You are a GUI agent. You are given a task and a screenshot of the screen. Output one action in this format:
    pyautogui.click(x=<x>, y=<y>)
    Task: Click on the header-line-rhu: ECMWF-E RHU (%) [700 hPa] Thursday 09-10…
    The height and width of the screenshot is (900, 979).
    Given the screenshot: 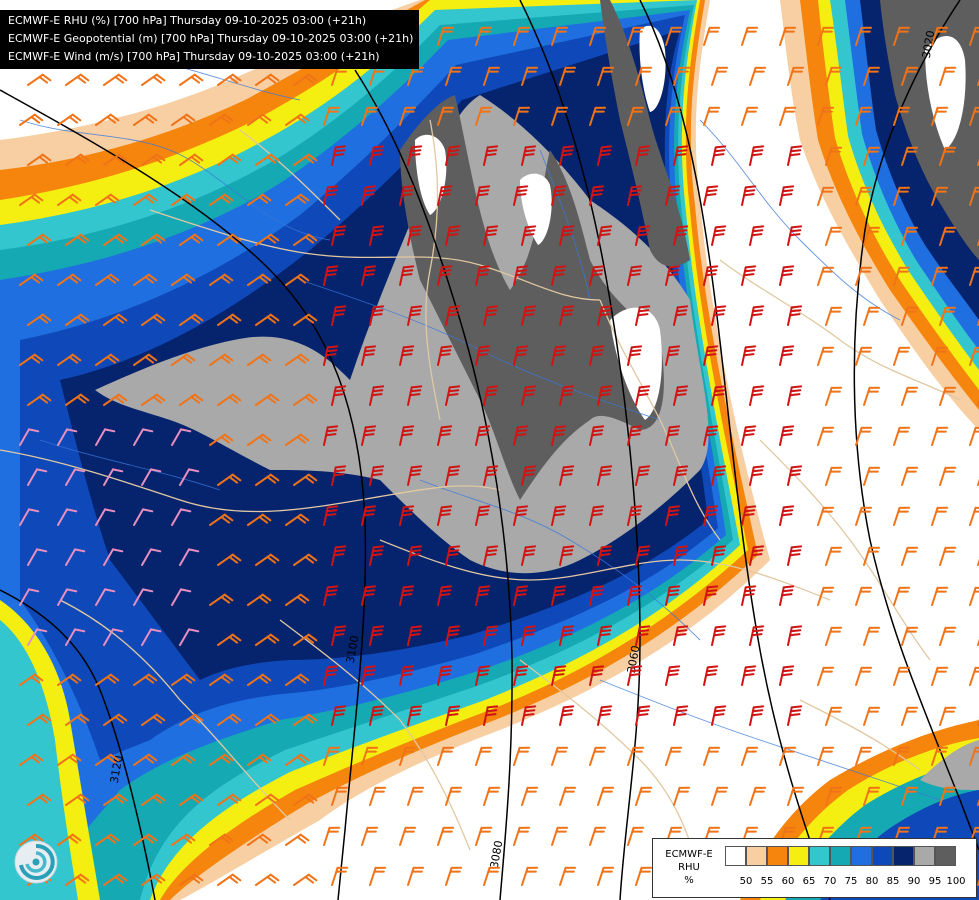 What is the action you would take?
    pyautogui.click(x=187, y=20)
    